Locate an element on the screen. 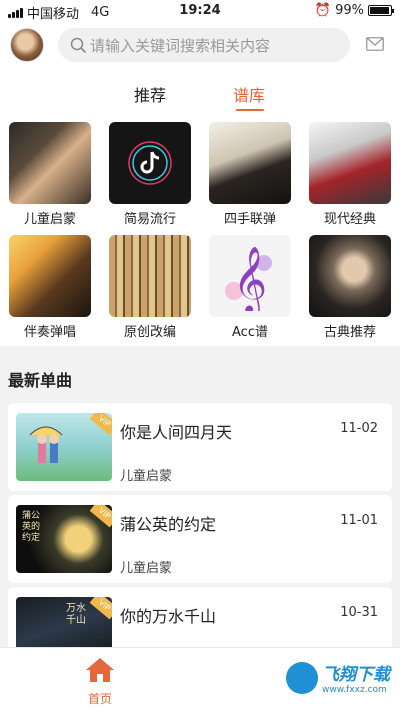  watermark: 飞翔下载 www.fxxz.com is located at coordinates (338, 677).